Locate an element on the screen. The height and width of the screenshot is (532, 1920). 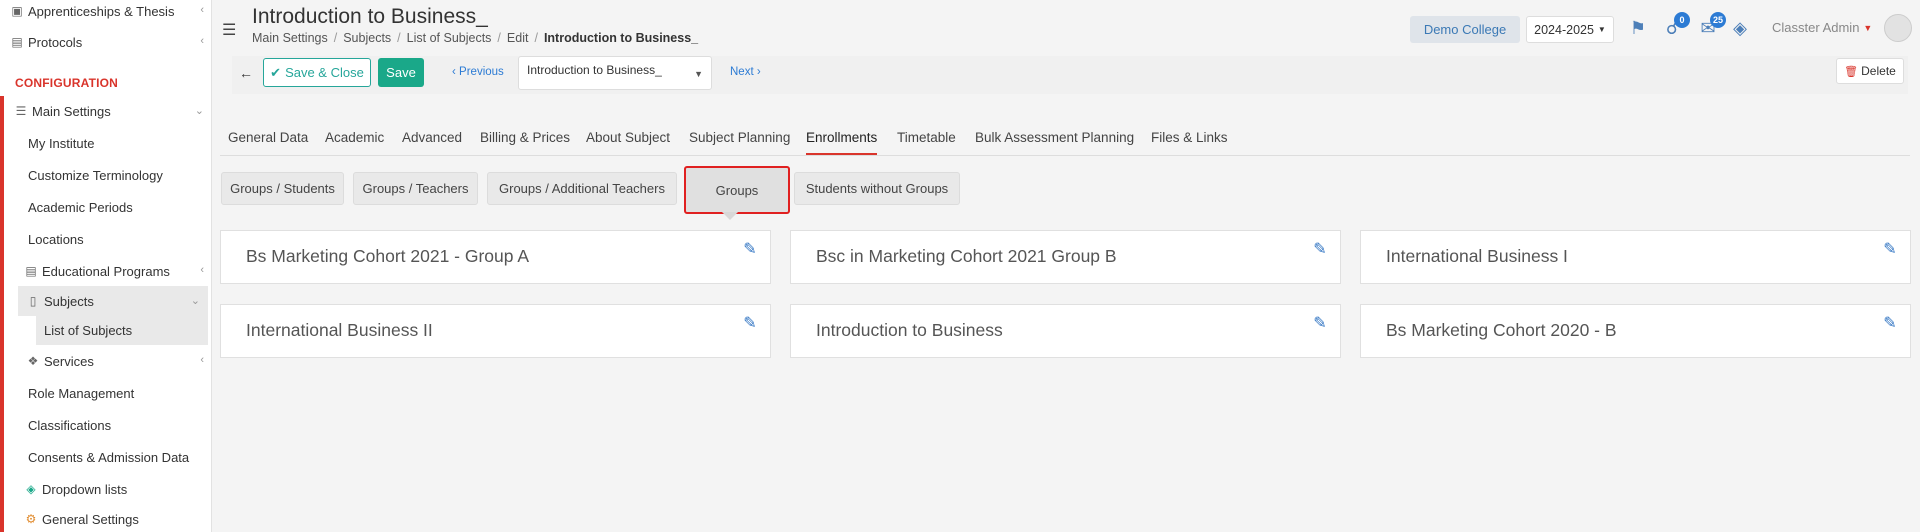
sidebar-item-label: Classifications is located at coordinates (70, 425).